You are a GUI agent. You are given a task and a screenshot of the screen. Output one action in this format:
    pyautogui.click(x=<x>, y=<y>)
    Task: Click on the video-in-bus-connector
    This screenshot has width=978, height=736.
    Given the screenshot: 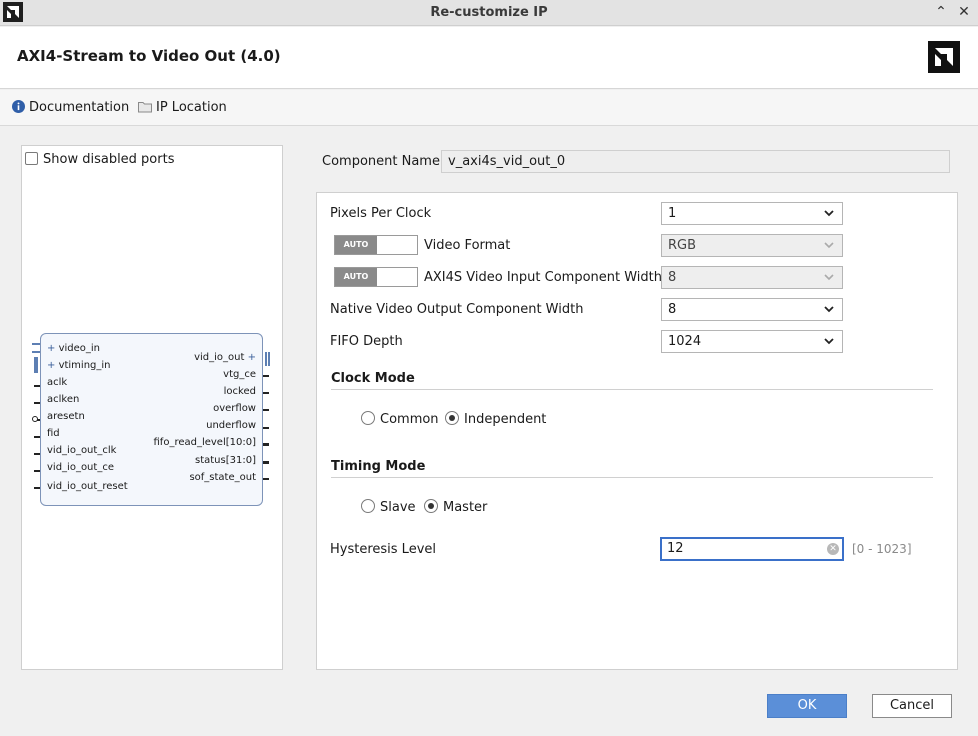 What is the action you would take?
    pyautogui.click(x=36, y=348)
    